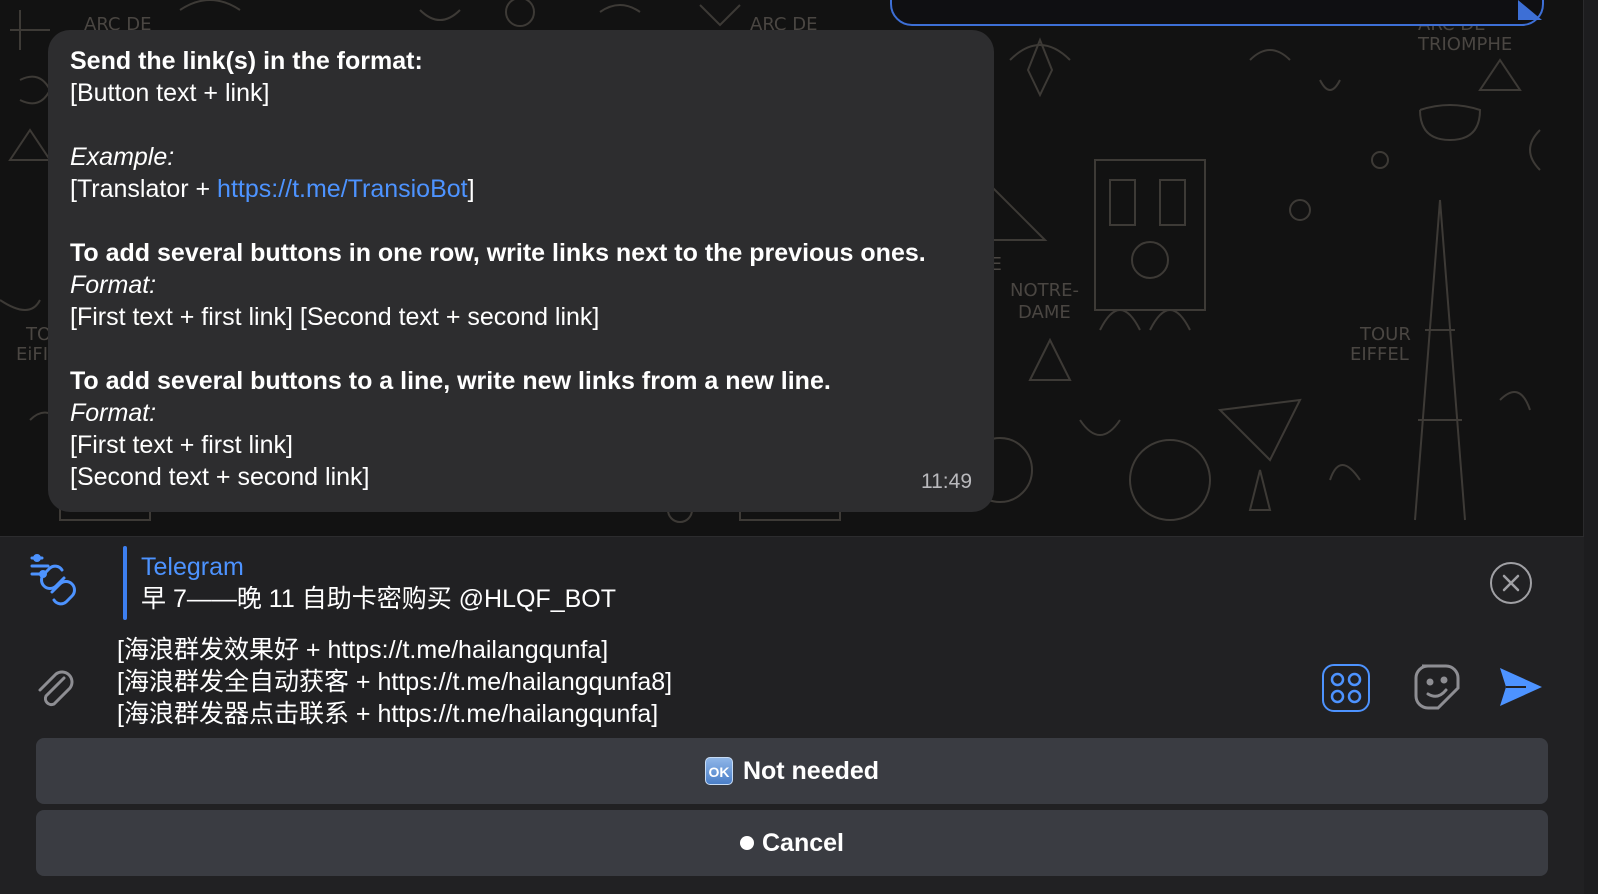 This screenshot has width=1598, height=894. Describe the element at coordinates (125, 583) in the screenshot. I see `reply-accent-bar` at that location.